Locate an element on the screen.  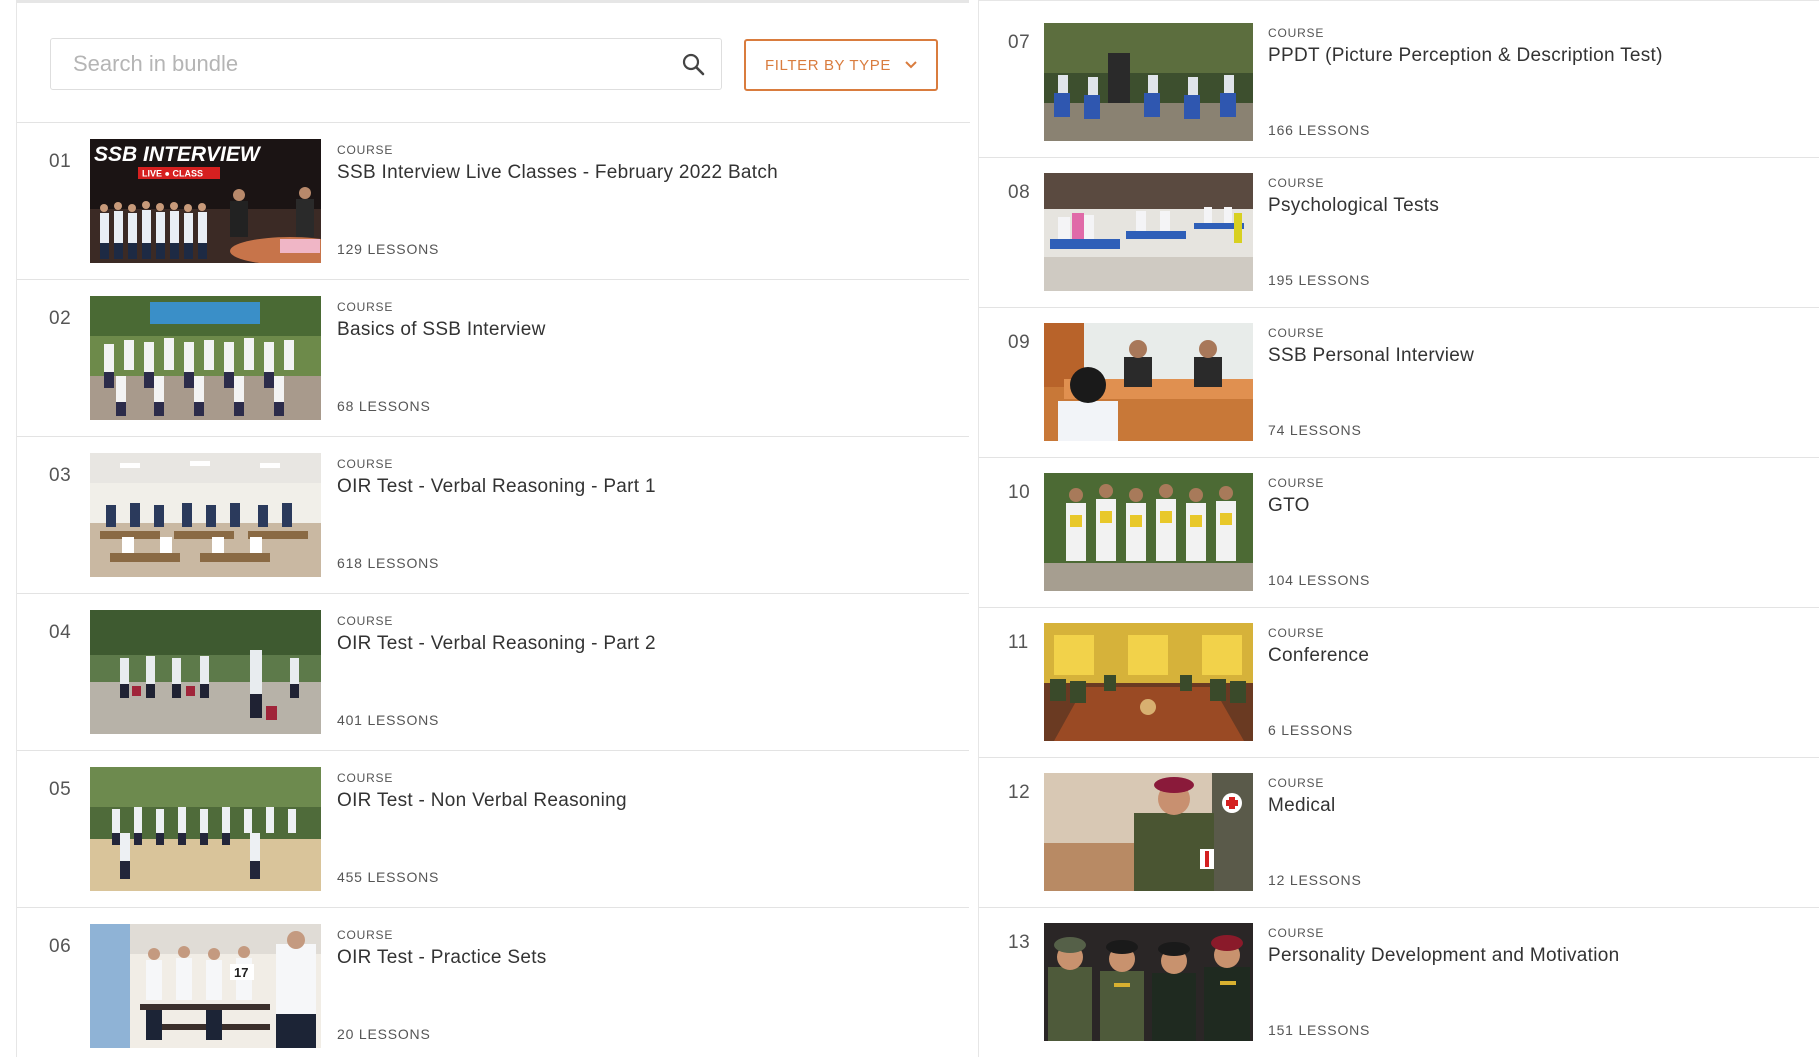
course-title: SSB Personal Interview is located at coordinates (1371, 356).